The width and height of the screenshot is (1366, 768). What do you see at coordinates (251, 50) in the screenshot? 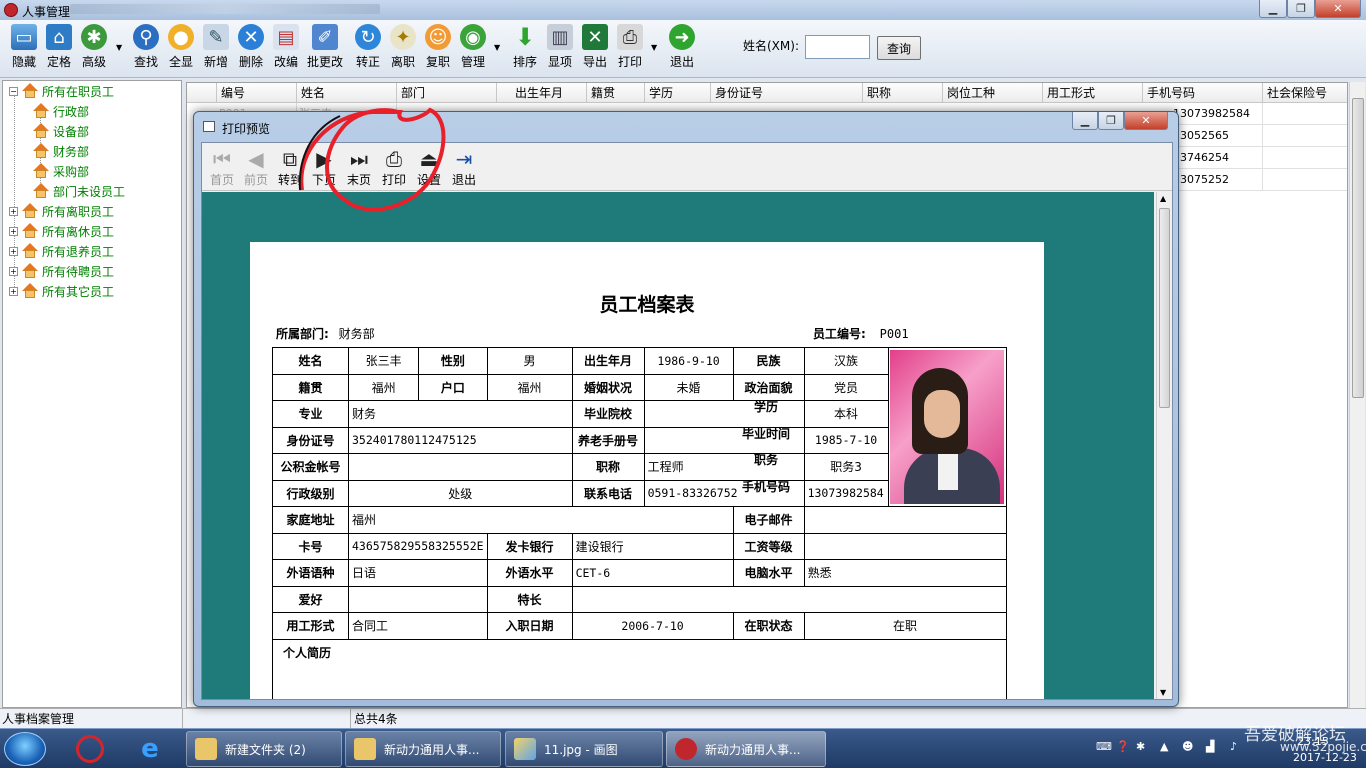
I see `delete-button: ✕ 删除` at bounding box center [251, 50].